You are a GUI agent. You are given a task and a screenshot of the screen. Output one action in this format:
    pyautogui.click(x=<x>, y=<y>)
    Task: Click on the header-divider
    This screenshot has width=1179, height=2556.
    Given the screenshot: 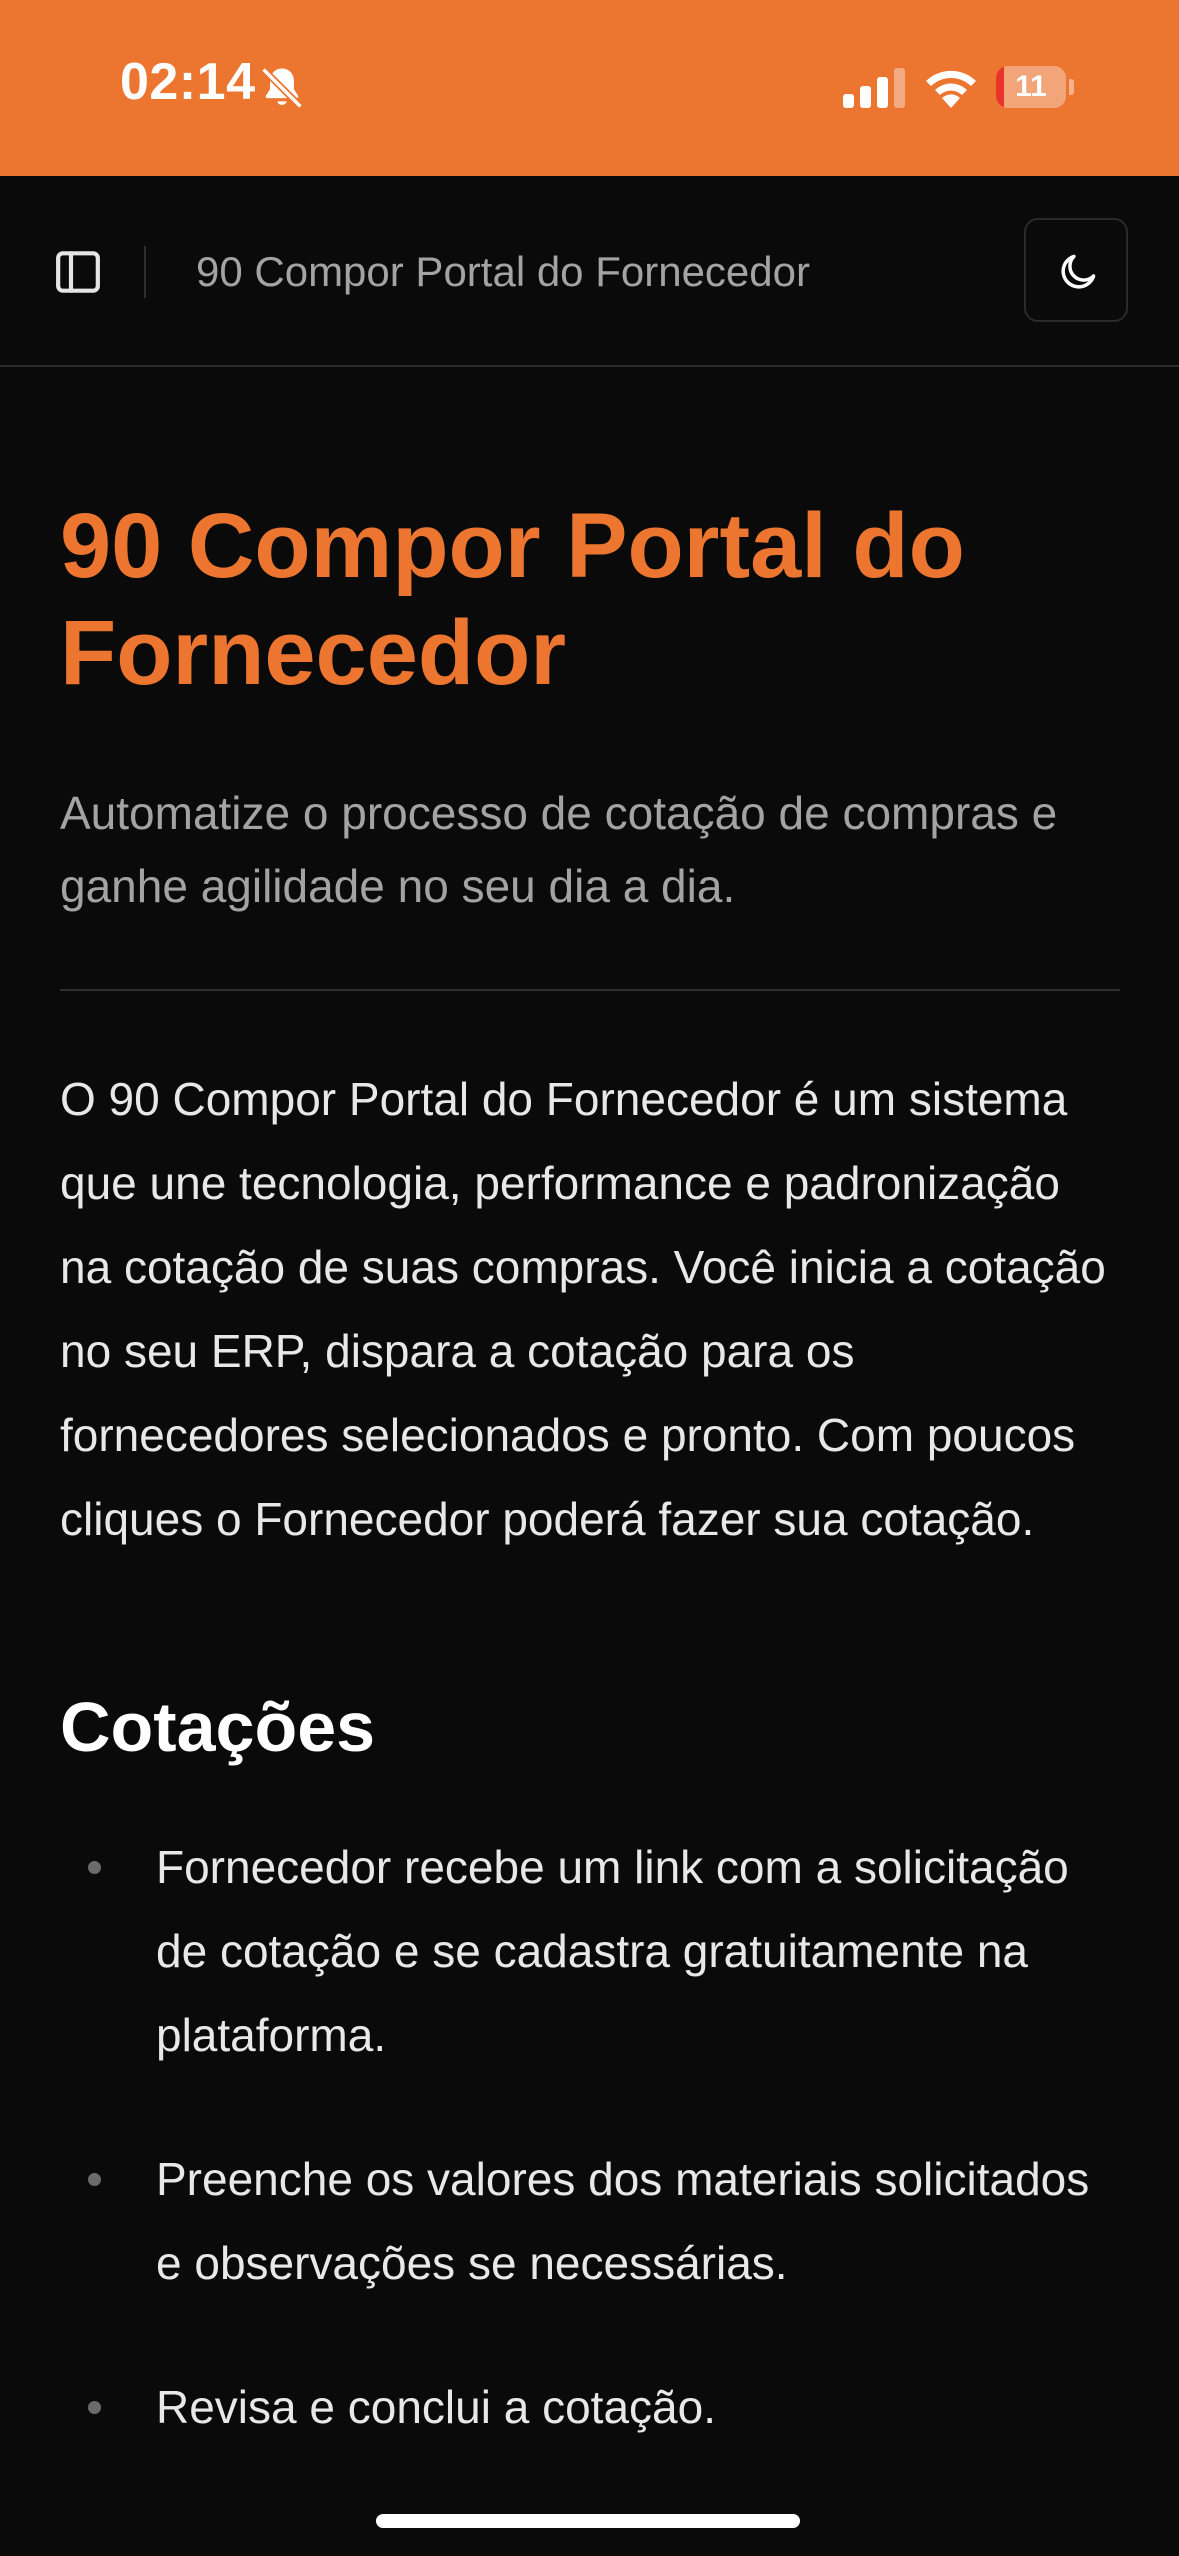 What is the action you would take?
    pyautogui.click(x=145, y=272)
    